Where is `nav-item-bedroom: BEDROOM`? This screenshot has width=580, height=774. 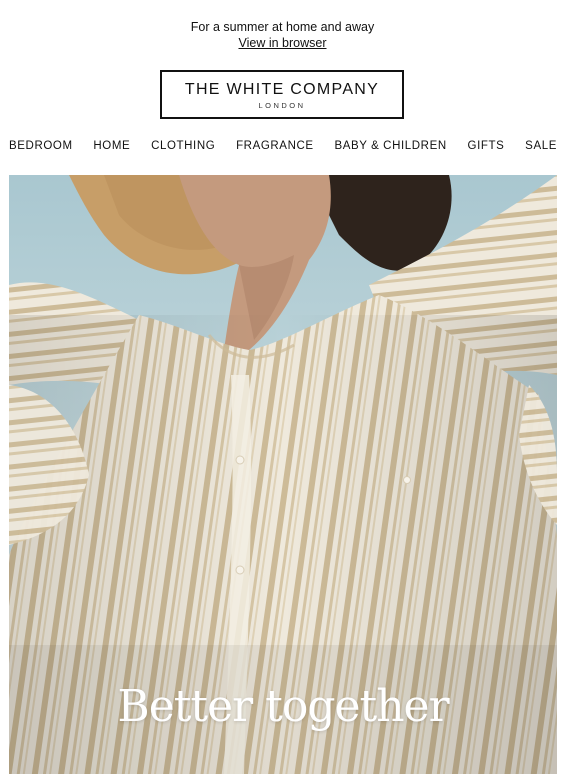
nav-item-bedroom: BEDROOM is located at coordinates (41, 146).